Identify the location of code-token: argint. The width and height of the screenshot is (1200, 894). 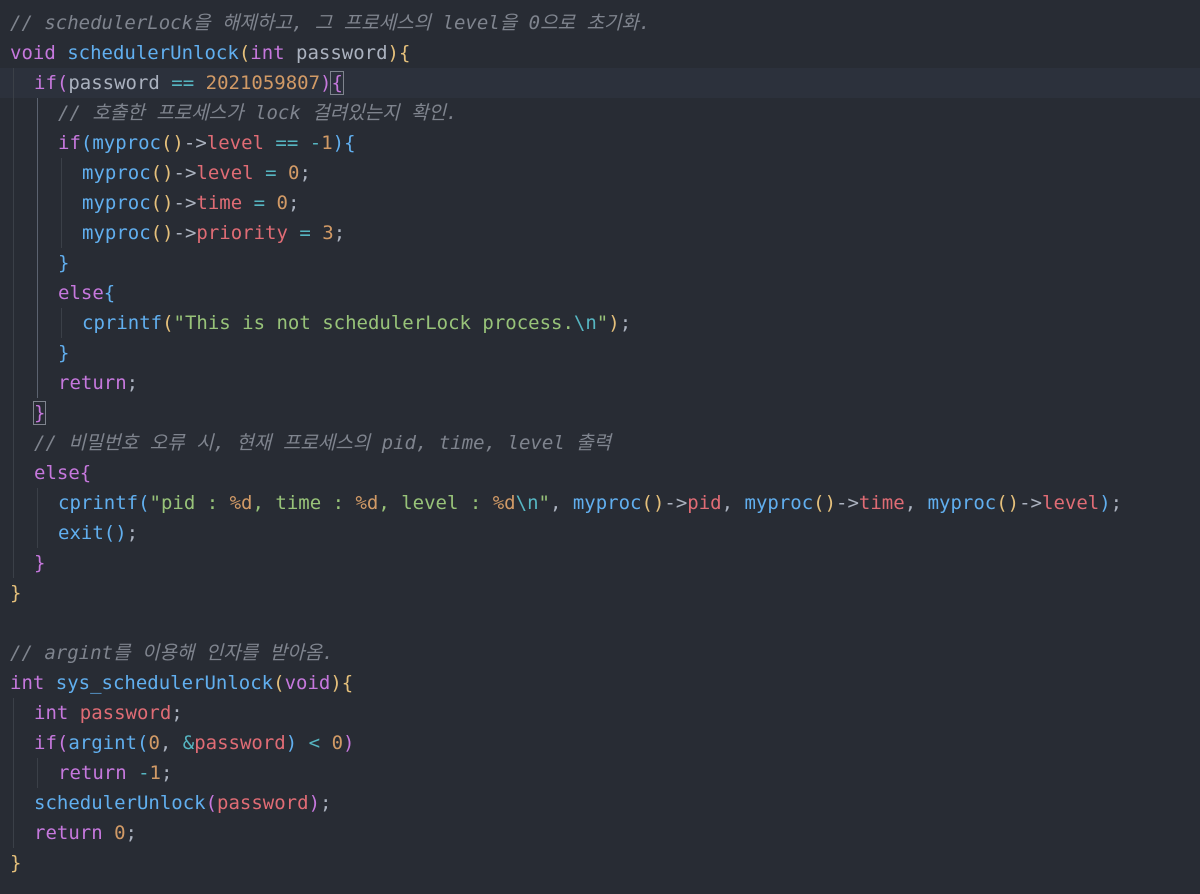
(102, 743).